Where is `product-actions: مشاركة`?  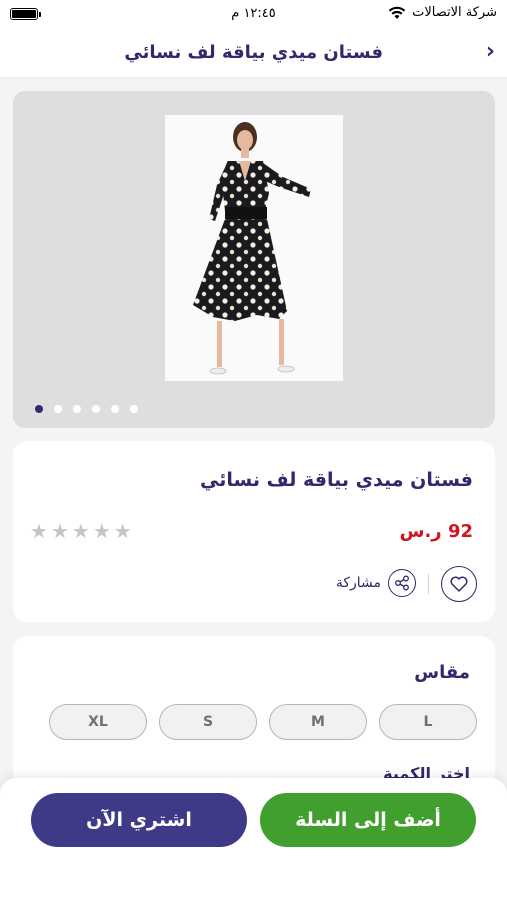 product-actions: مشاركة is located at coordinates (397, 584).